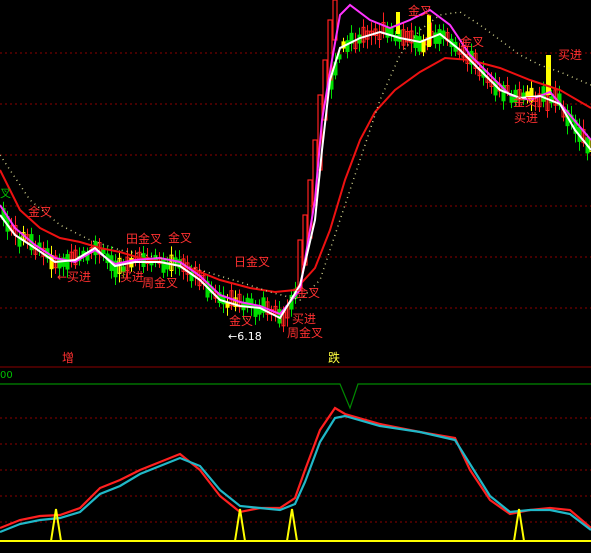  Describe the element at coordinates (144, 238) in the screenshot. I see `signal-label: 田金叉` at that location.